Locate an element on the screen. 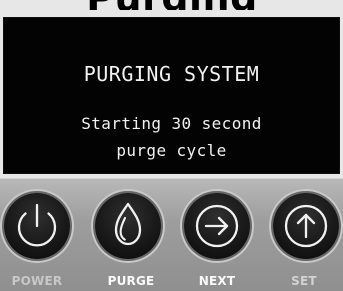  purge-button is located at coordinates (128, 226).